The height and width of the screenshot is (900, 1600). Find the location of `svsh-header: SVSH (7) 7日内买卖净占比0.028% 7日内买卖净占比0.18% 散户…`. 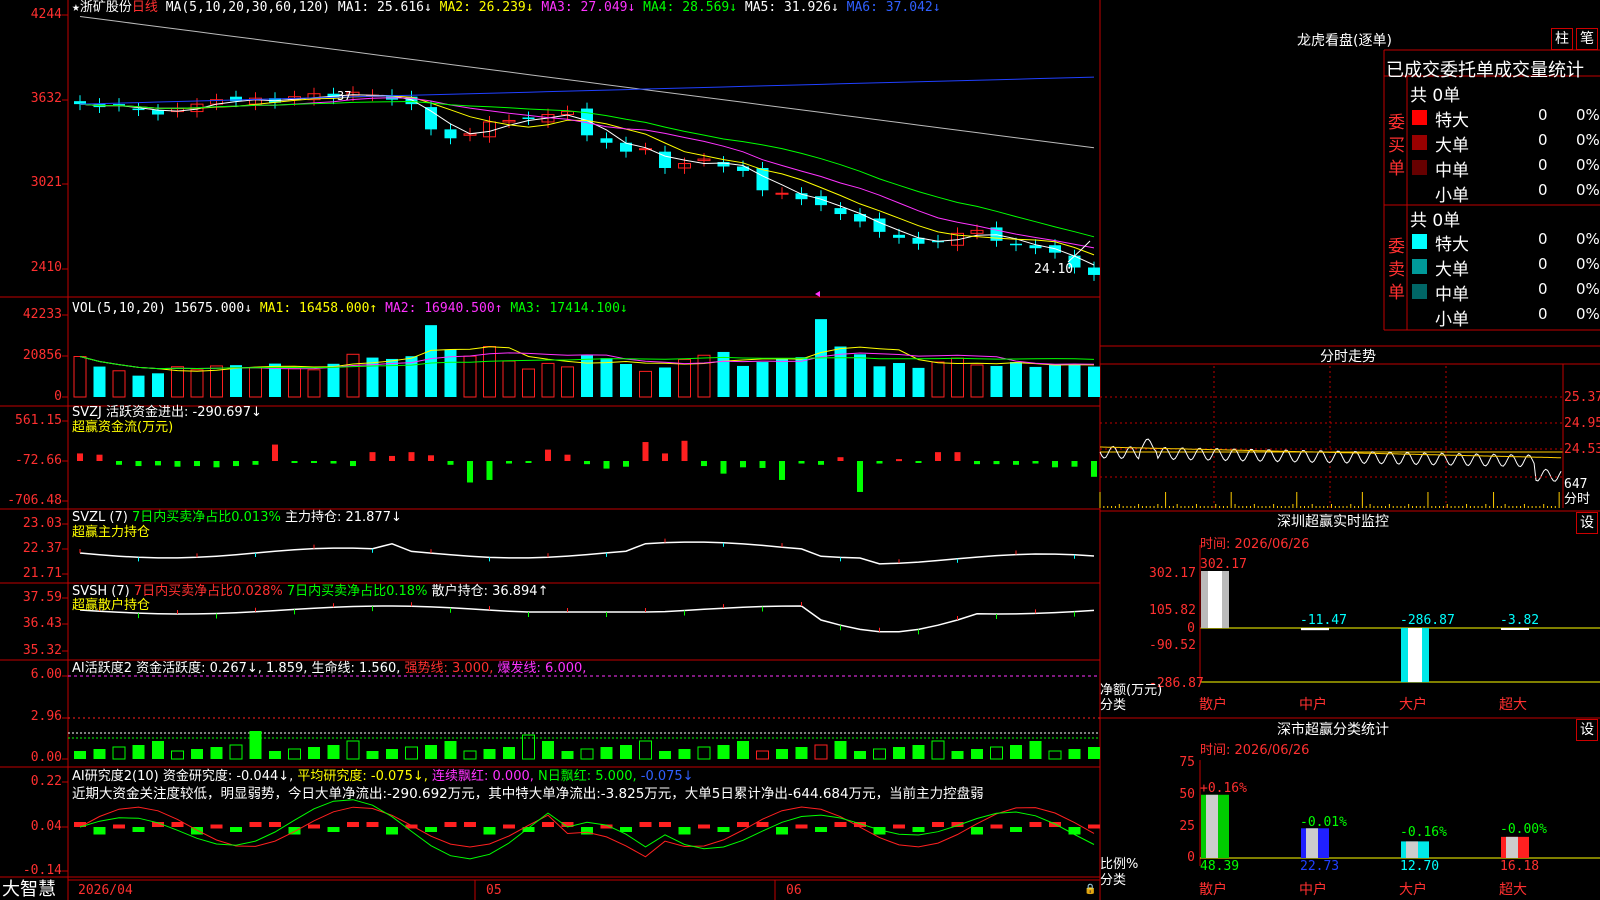

svsh-header: SVSH (7) 7日内买卖净占比0.028% 7日内买卖净占比0.18% 散户… is located at coordinates (310, 591).